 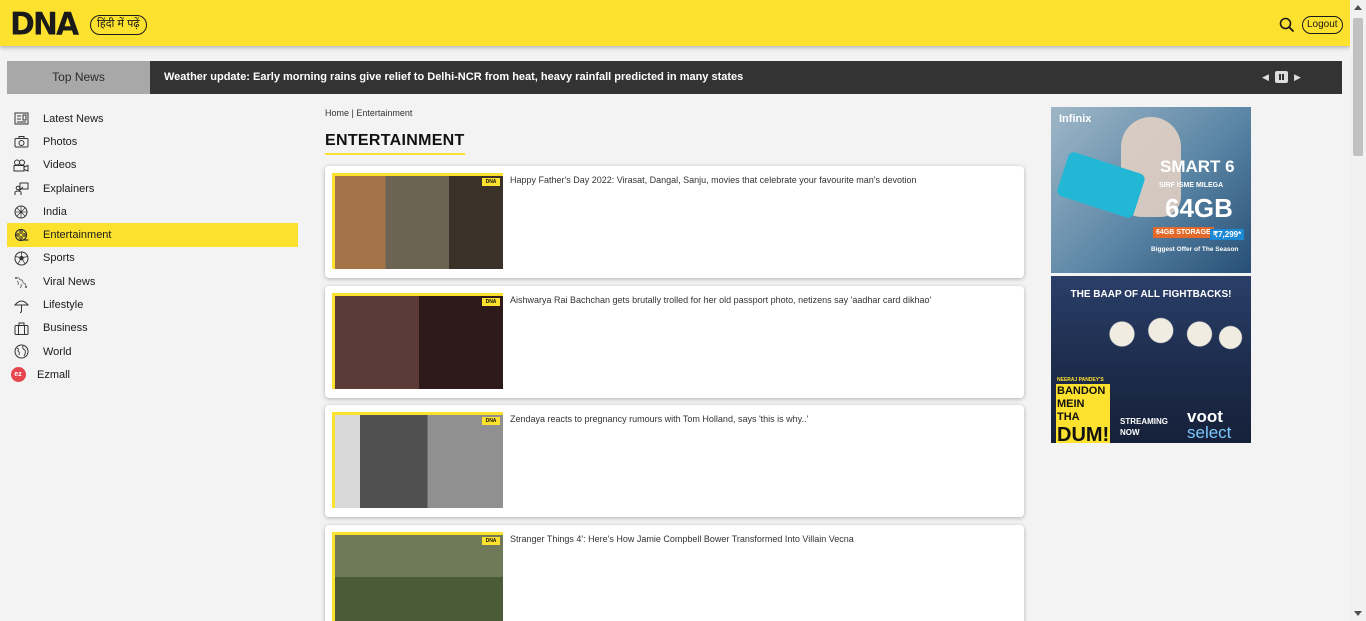 What do you see at coordinates (152, 118) in the screenshot?
I see `sidebar-item-latest-news: Latest News` at bounding box center [152, 118].